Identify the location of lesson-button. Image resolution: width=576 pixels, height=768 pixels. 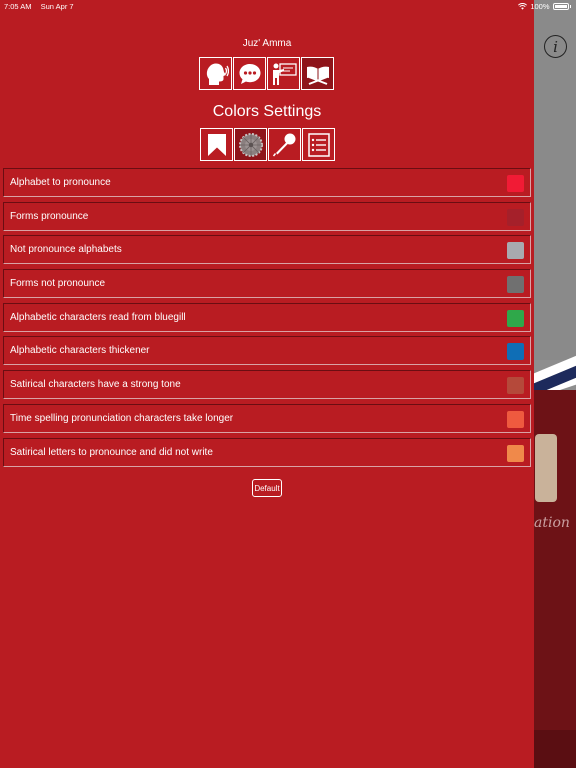
(283, 73).